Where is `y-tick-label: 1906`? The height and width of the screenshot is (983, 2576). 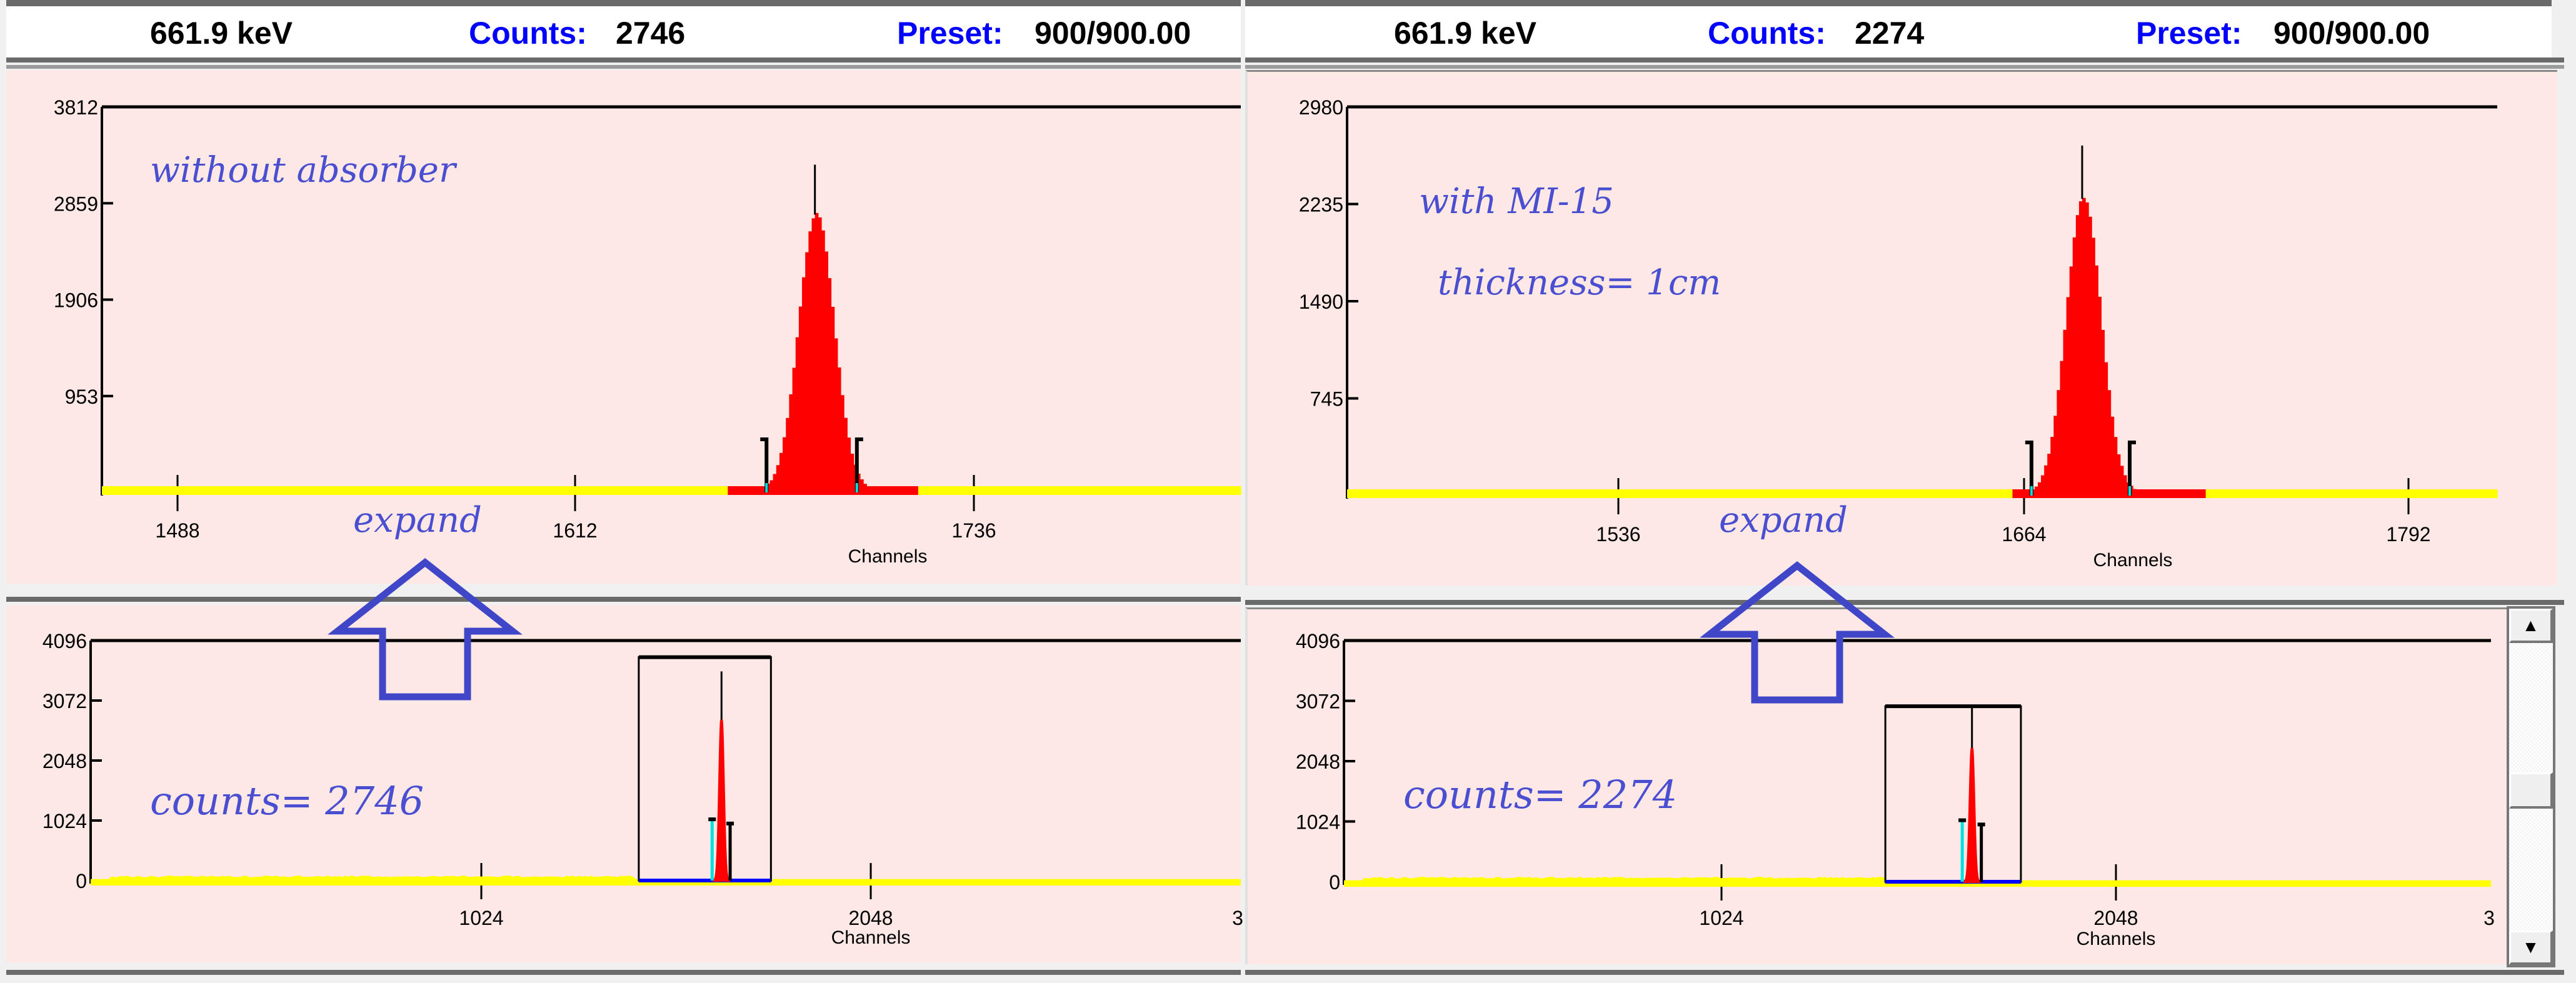
y-tick-label: 1906 is located at coordinates (76, 300).